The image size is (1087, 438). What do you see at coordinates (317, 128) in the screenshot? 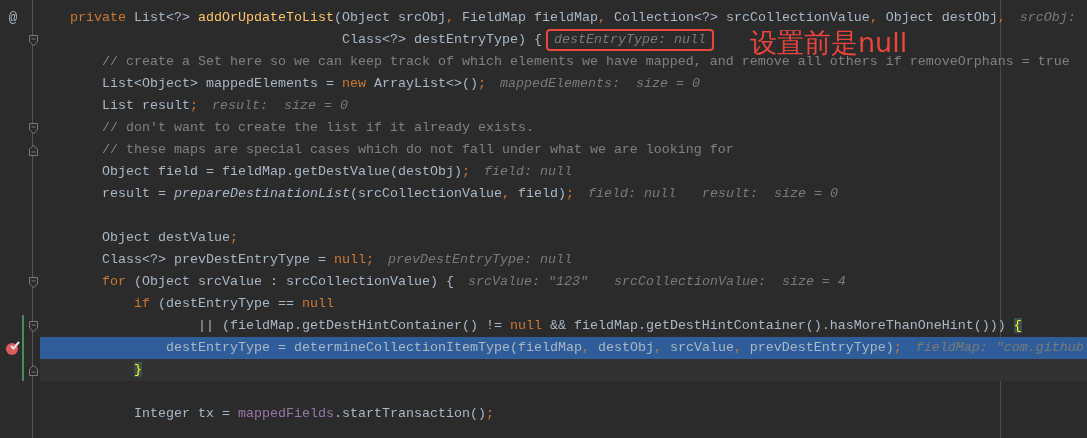
I see `code-line: // don't want to create the list if it already exists.` at bounding box center [317, 128].